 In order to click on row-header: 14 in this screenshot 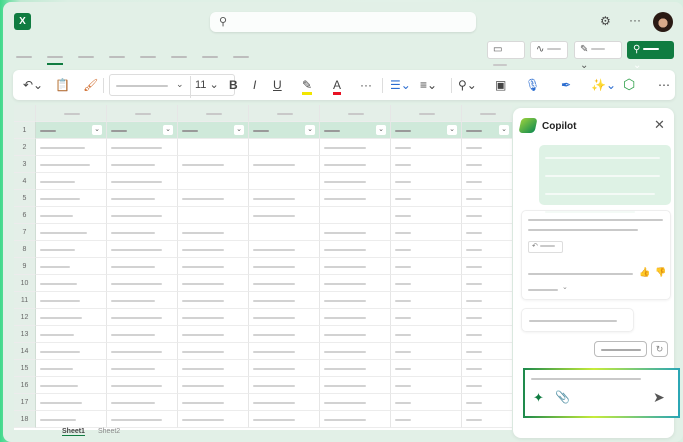, I will do `click(25, 351)`.